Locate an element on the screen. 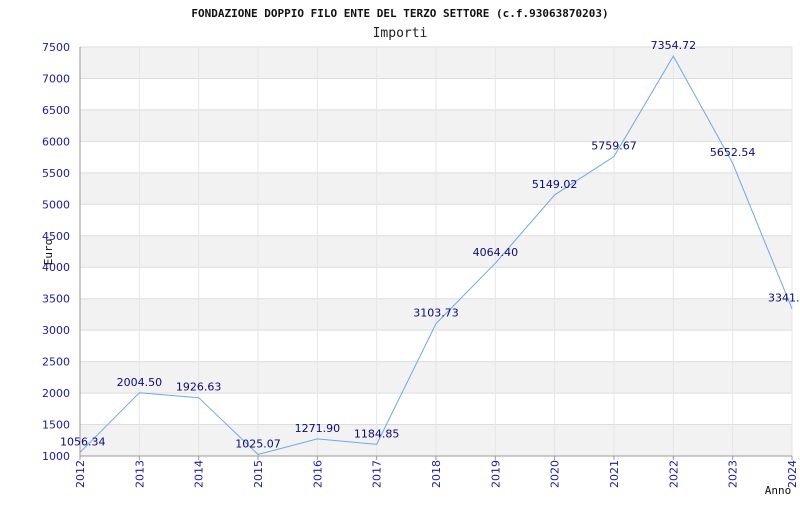 Image resolution: width=800 pixels, height=505 pixels. data-label: 4064.40 is located at coordinates (496, 252).